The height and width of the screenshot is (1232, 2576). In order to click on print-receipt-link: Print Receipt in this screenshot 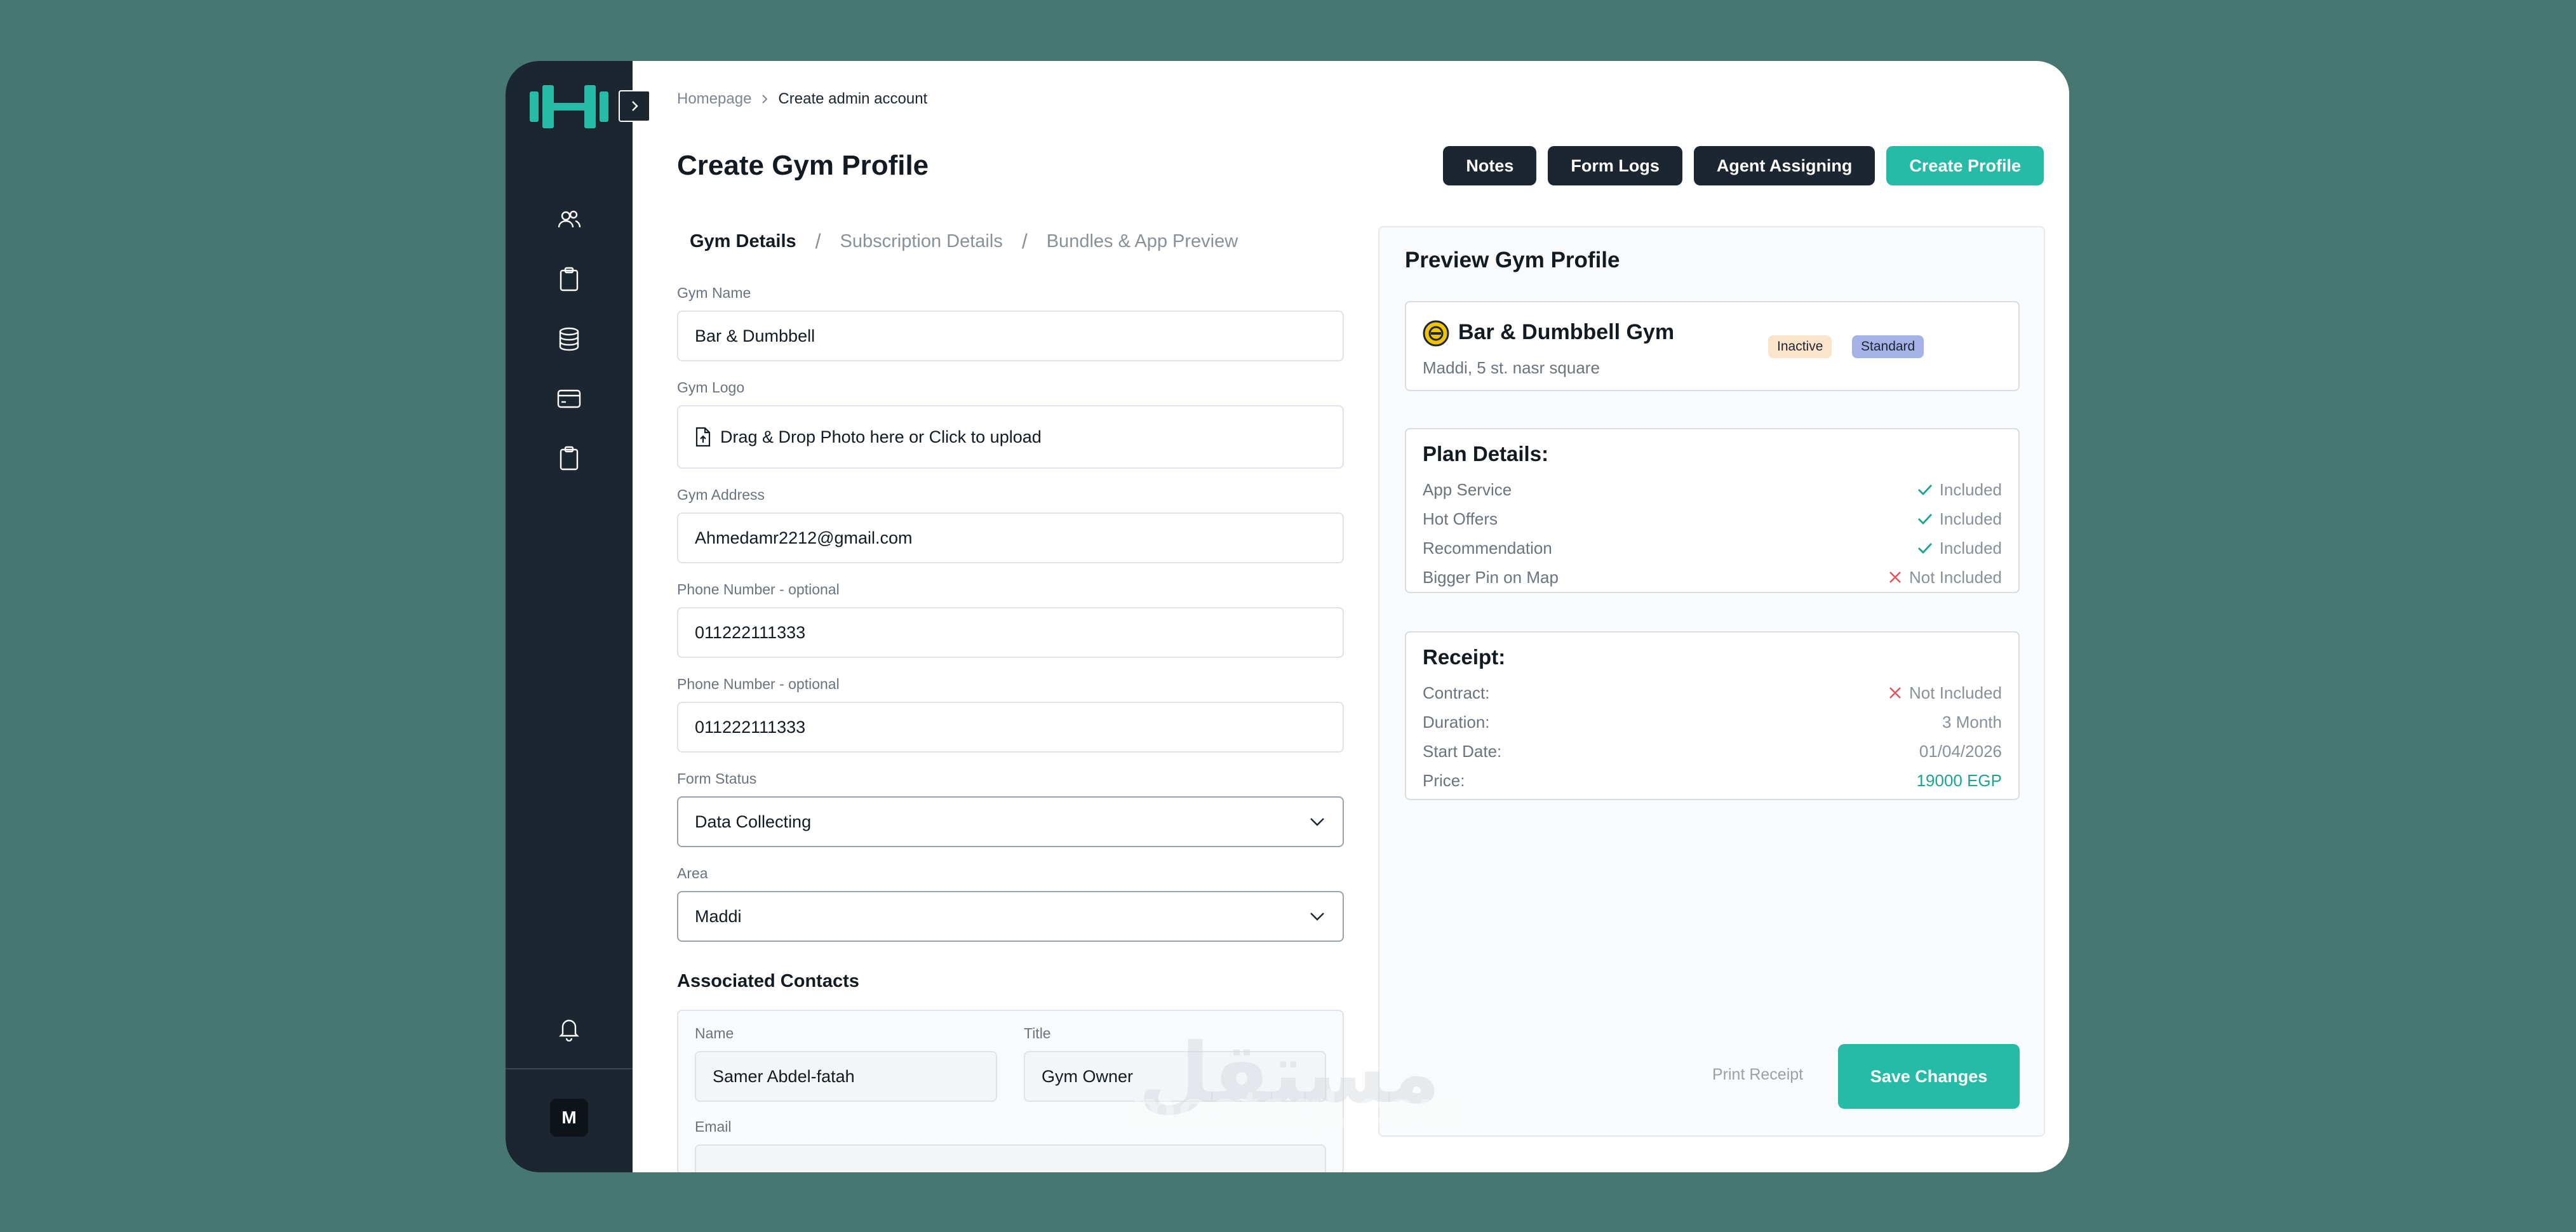, I will do `click(1757, 1075)`.